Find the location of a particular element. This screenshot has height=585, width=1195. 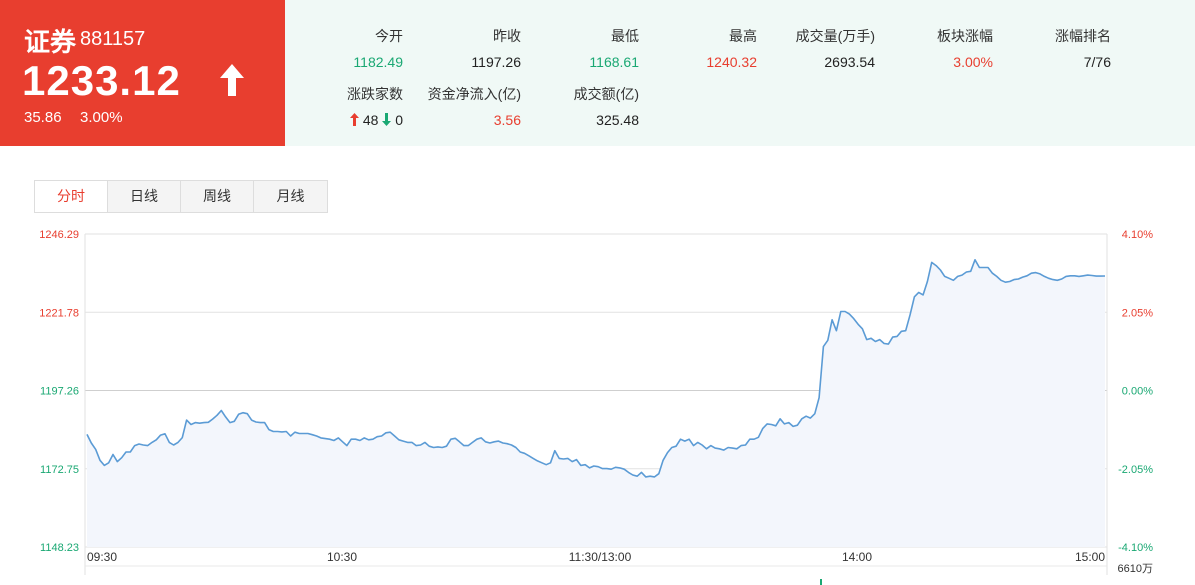

y-tick-label-left: 1172.75 is located at coordinates (59, 470).